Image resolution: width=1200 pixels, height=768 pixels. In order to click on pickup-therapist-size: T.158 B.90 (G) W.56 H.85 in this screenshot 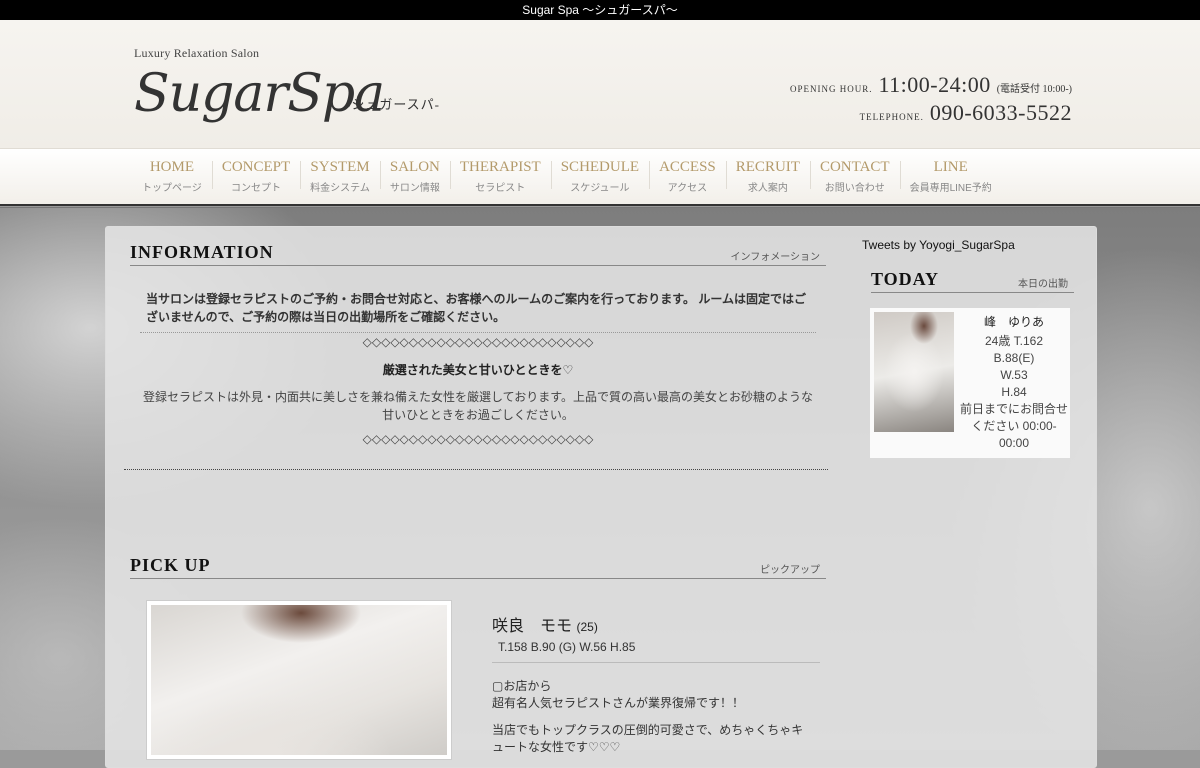, I will do `click(656, 651)`.